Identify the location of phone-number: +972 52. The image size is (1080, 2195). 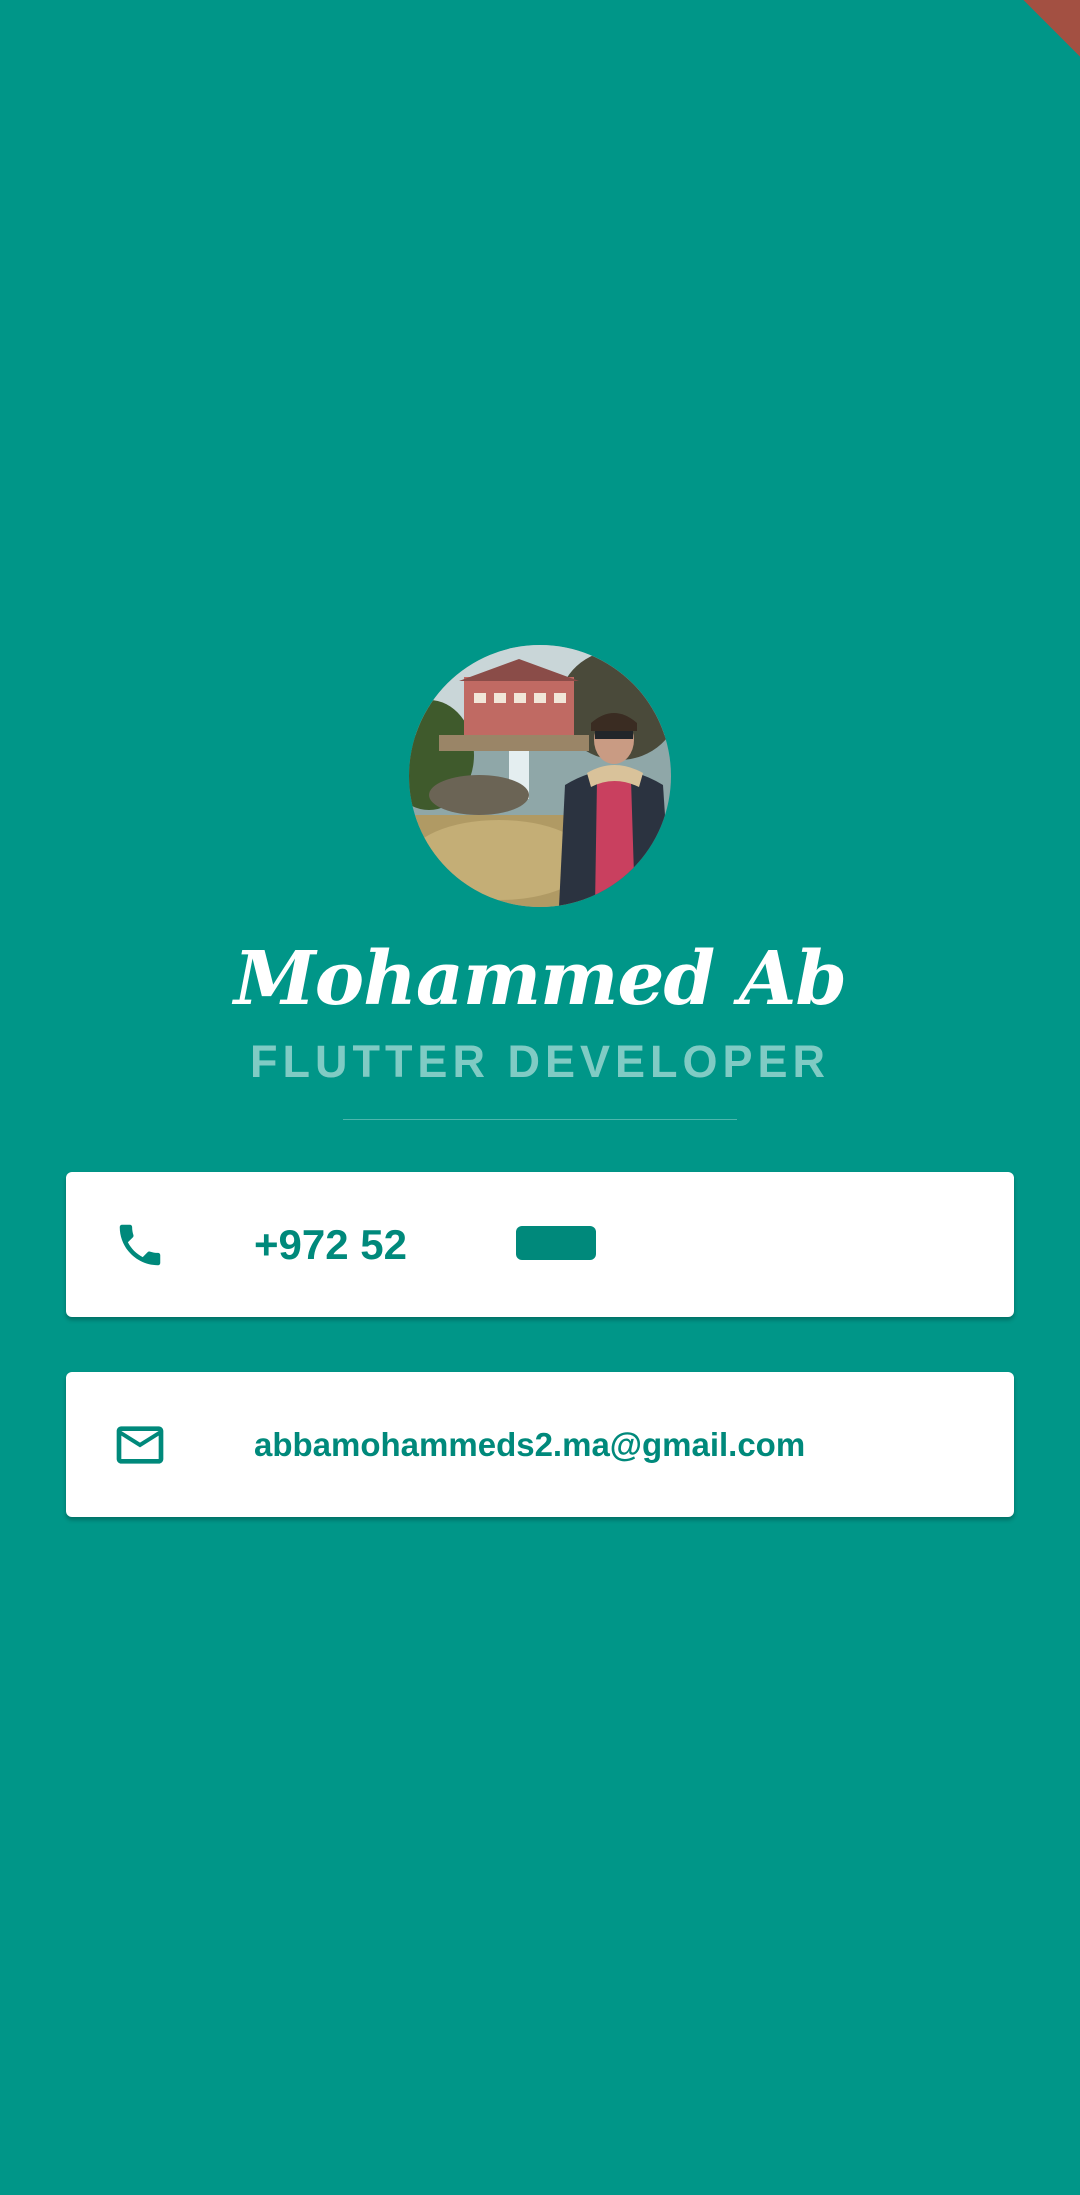
(330, 1244).